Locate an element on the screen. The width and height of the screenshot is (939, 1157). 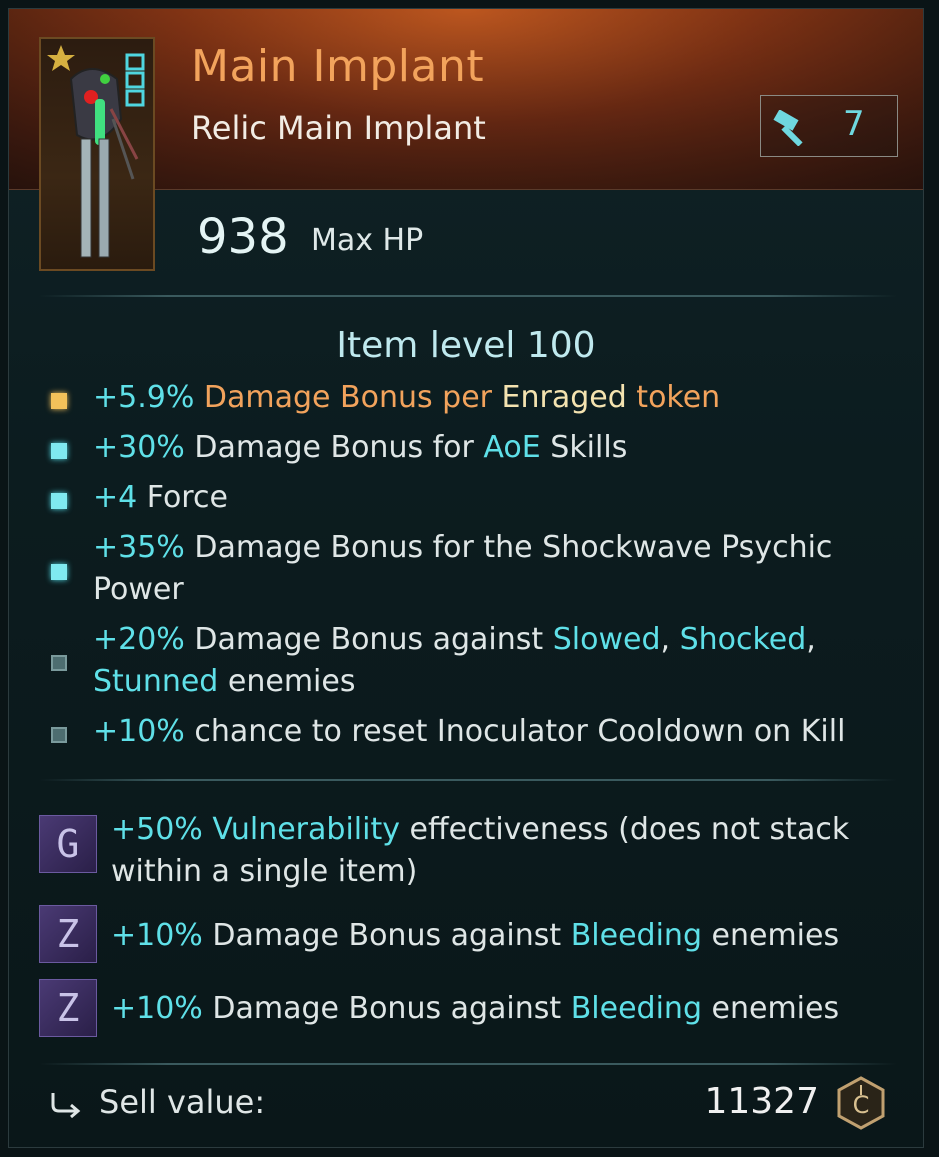
item-level: Item level 100 is located at coordinates (466, 345).